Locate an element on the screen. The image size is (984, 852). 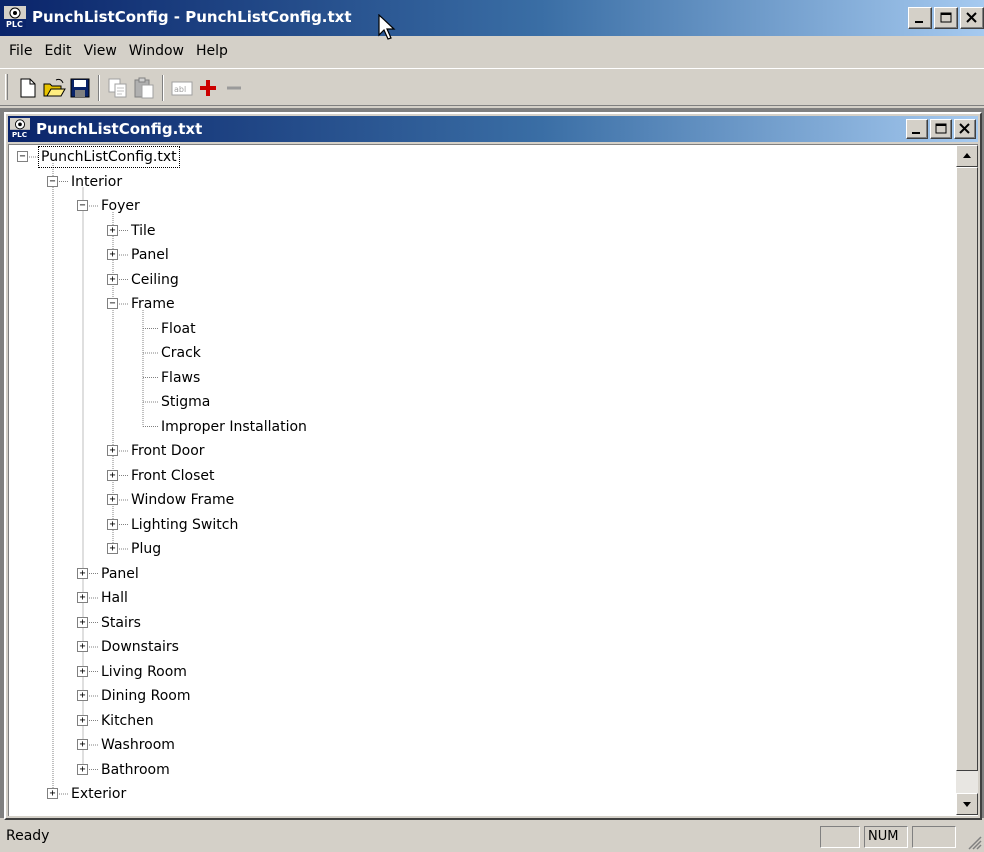
close-icon is located at coordinates (971, 17).